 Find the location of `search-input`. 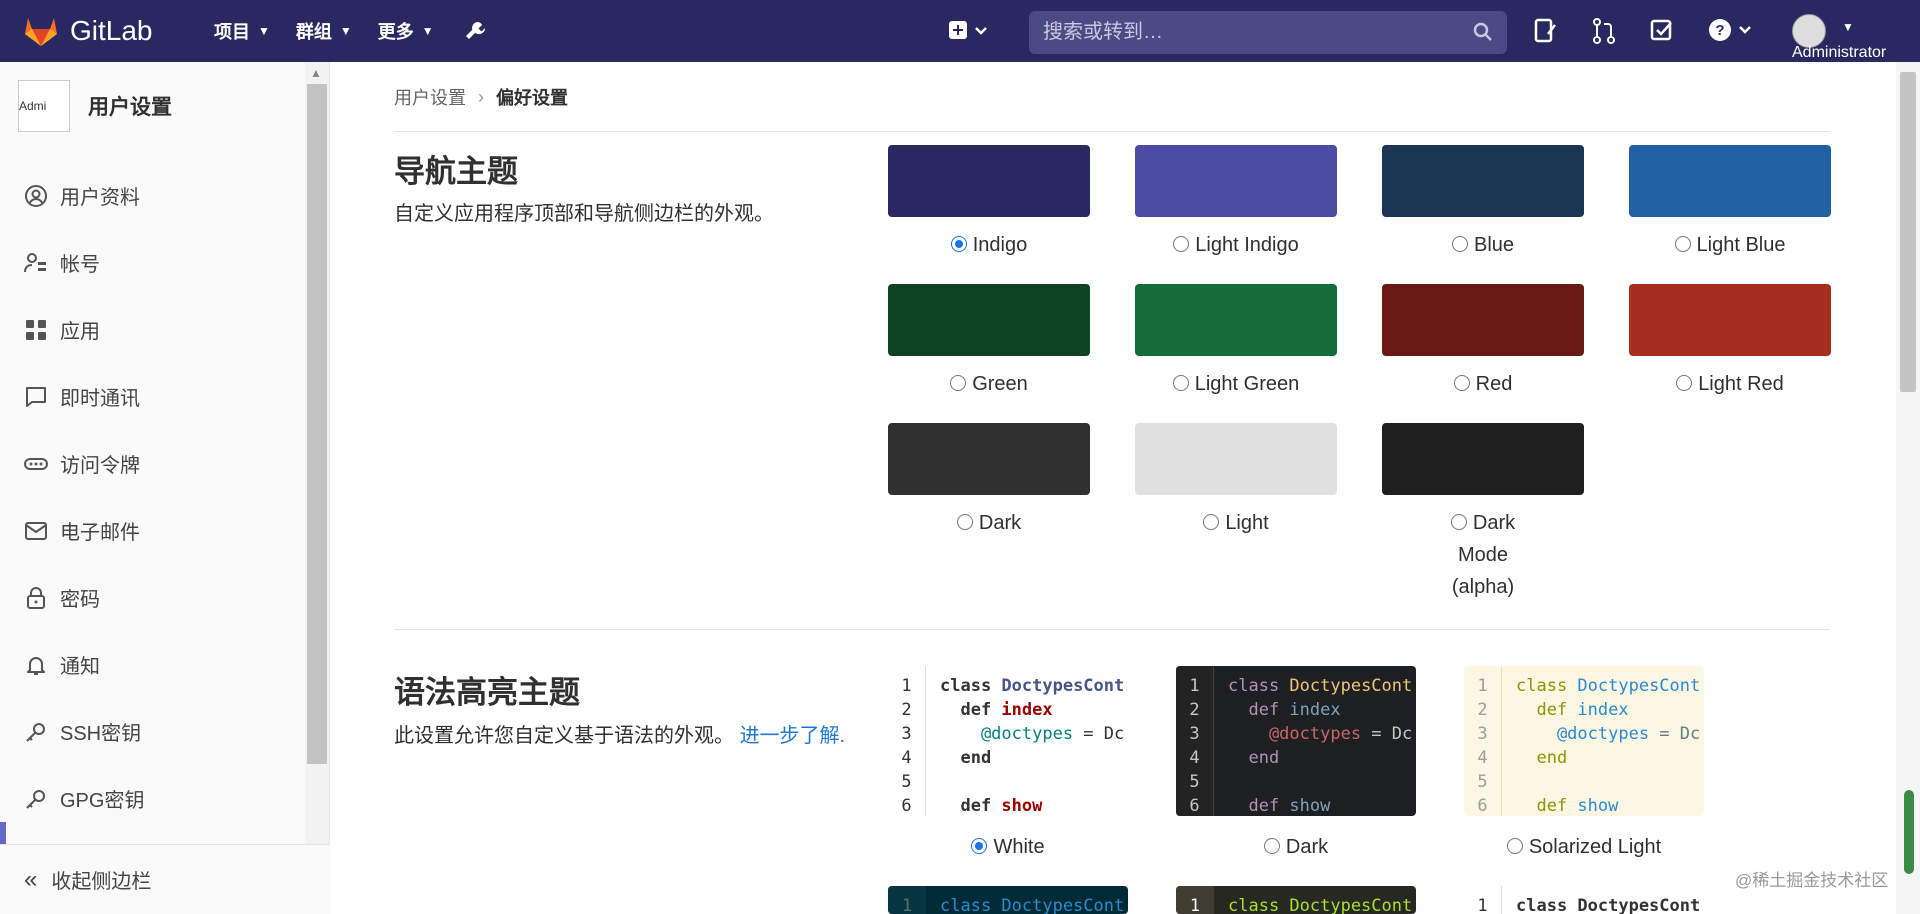

search-input is located at coordinates (1253, 32).